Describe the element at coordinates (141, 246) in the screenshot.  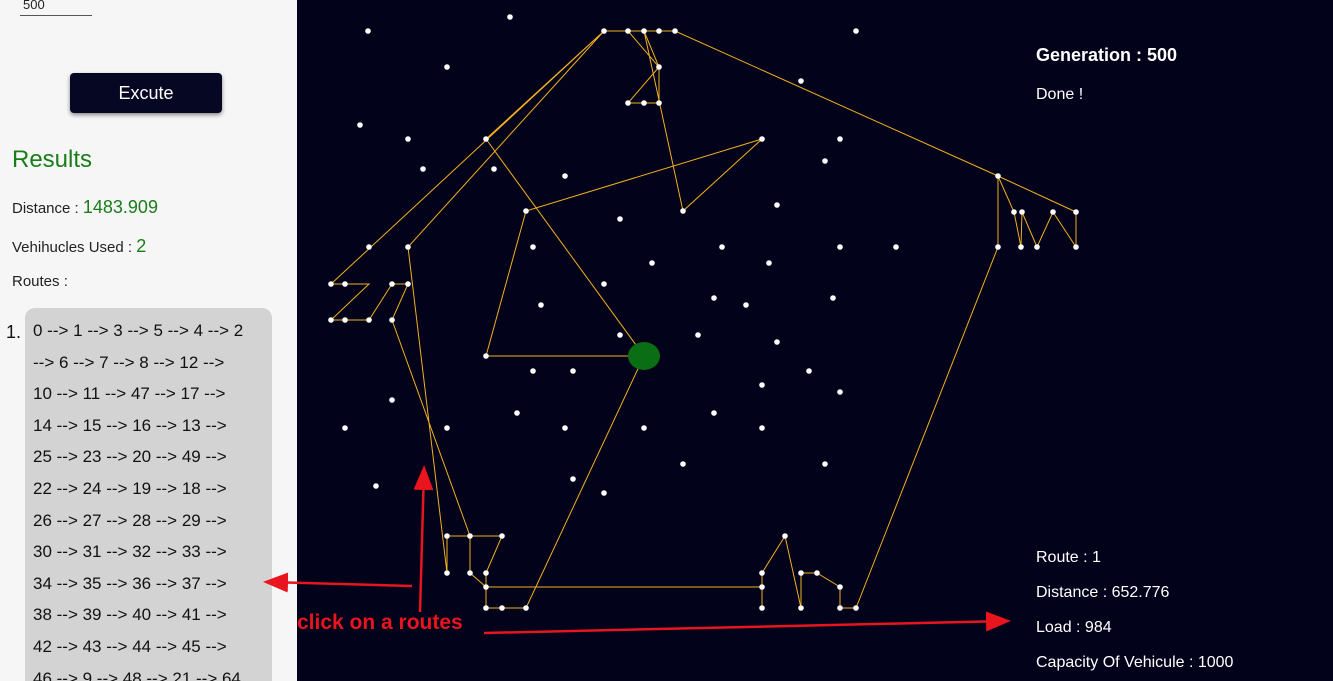
I see `vehicles-value: 2` at that location.